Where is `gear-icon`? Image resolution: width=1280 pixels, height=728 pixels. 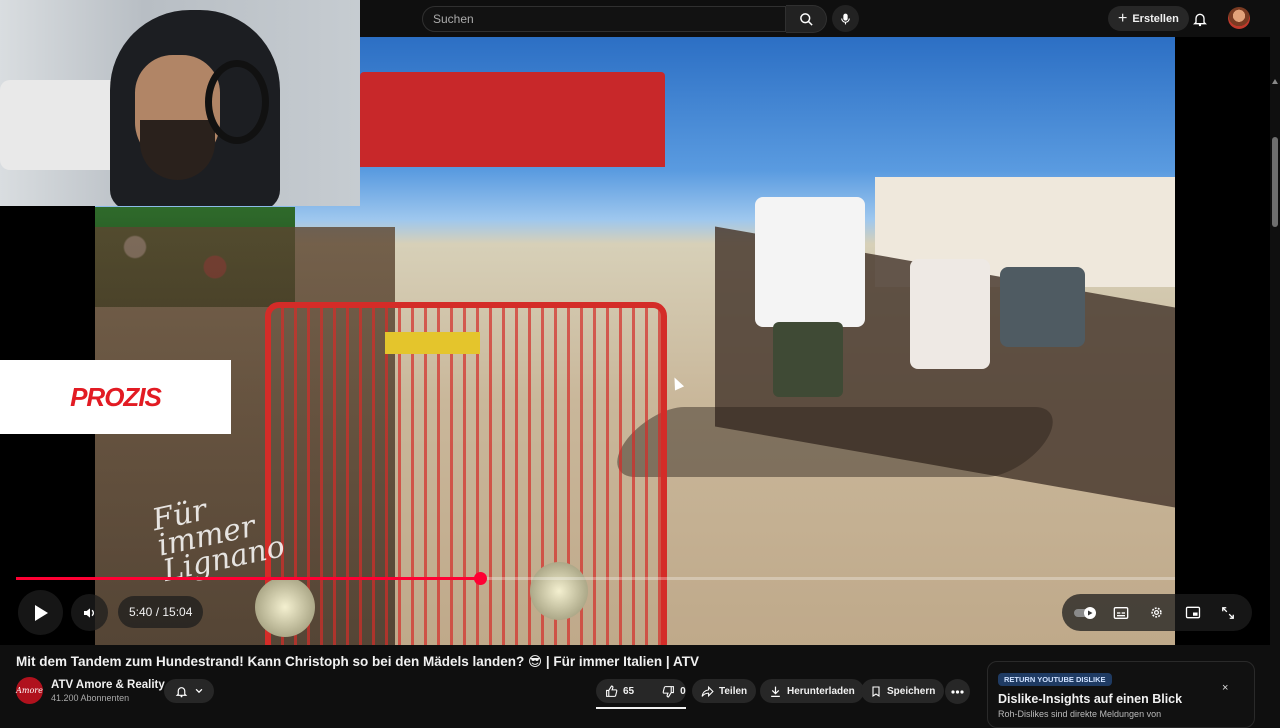 gear-icon is located at coordinates (1157, 612).